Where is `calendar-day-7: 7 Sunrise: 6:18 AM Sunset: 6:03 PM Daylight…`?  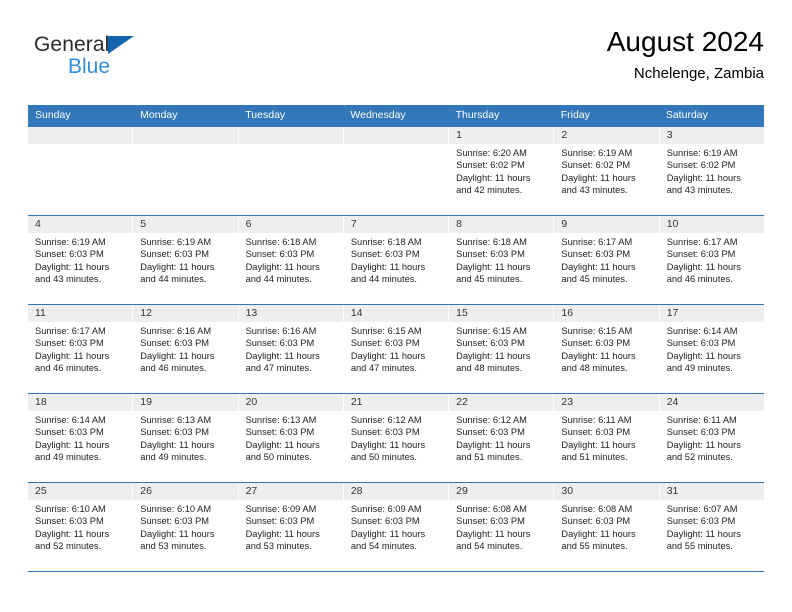
calendar-day-7: 7 Sunrise: 6:18 AM Sunset: 6:03 PM Daylight… is located at coordinates (396, 260).